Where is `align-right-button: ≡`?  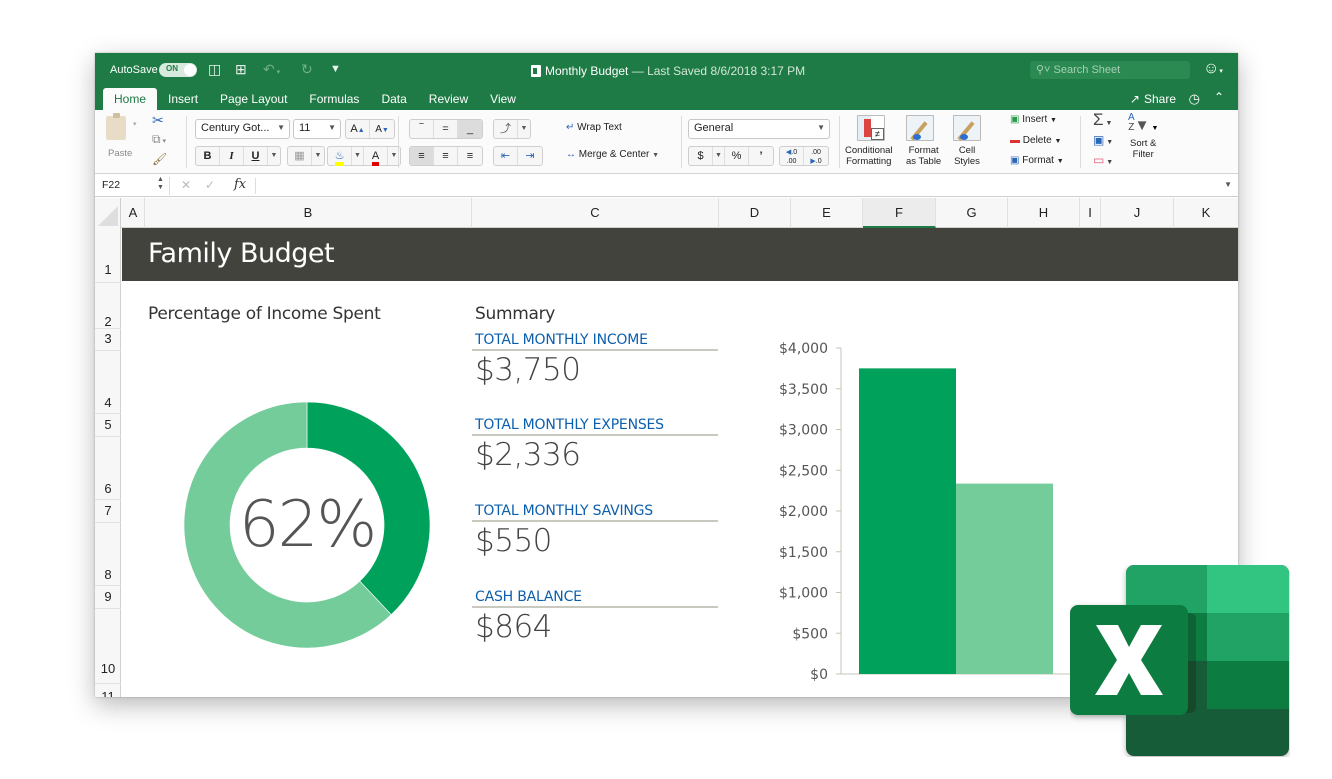 align-right-button: ≡ is located at coordinates (470, 156).